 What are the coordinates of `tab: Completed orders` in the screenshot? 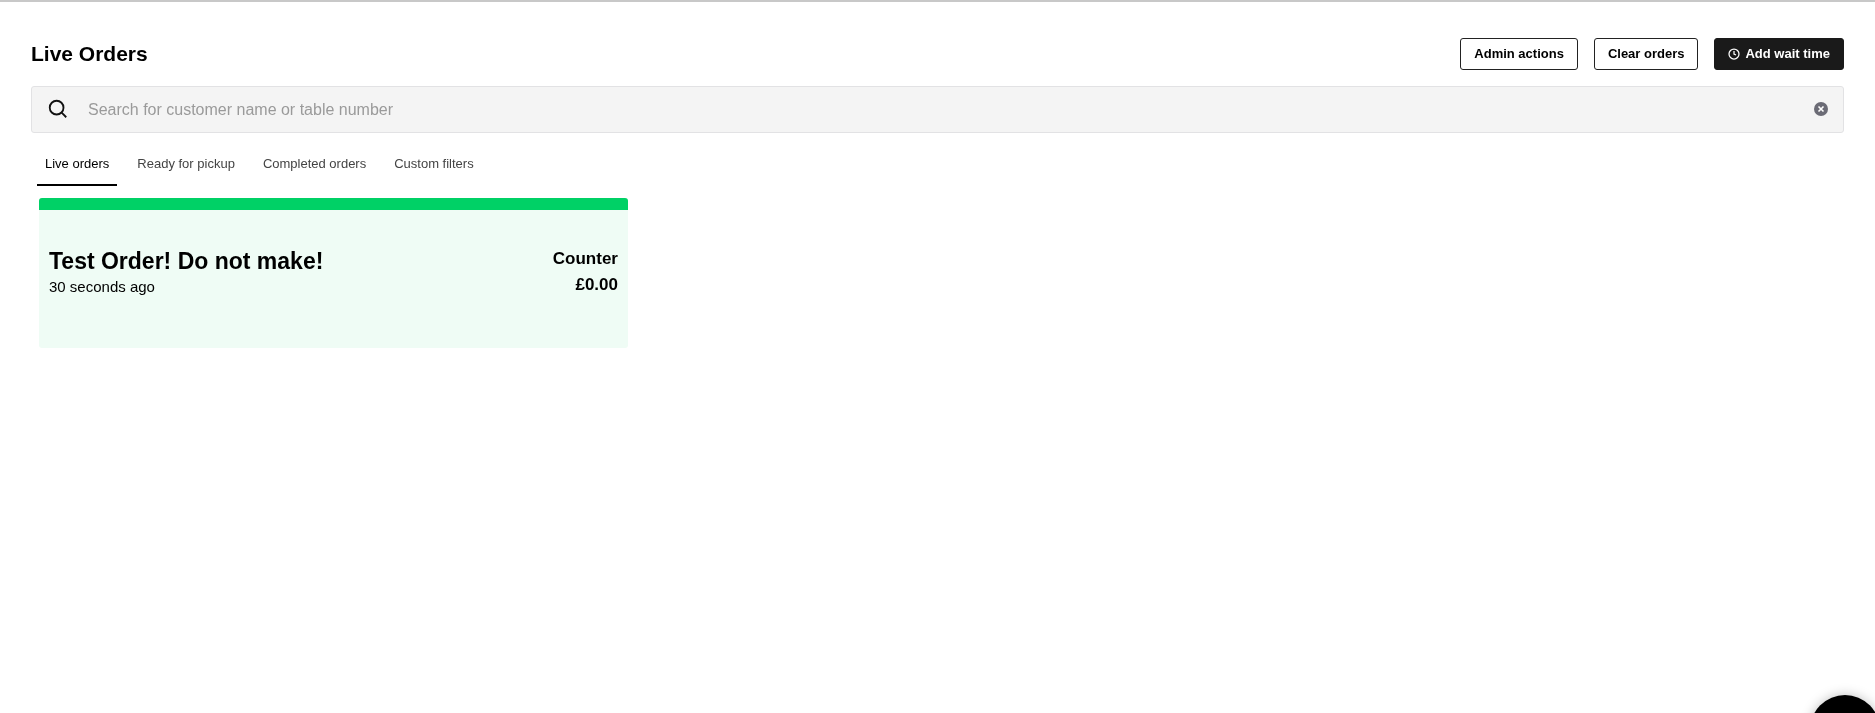 It's located at (314, 164).